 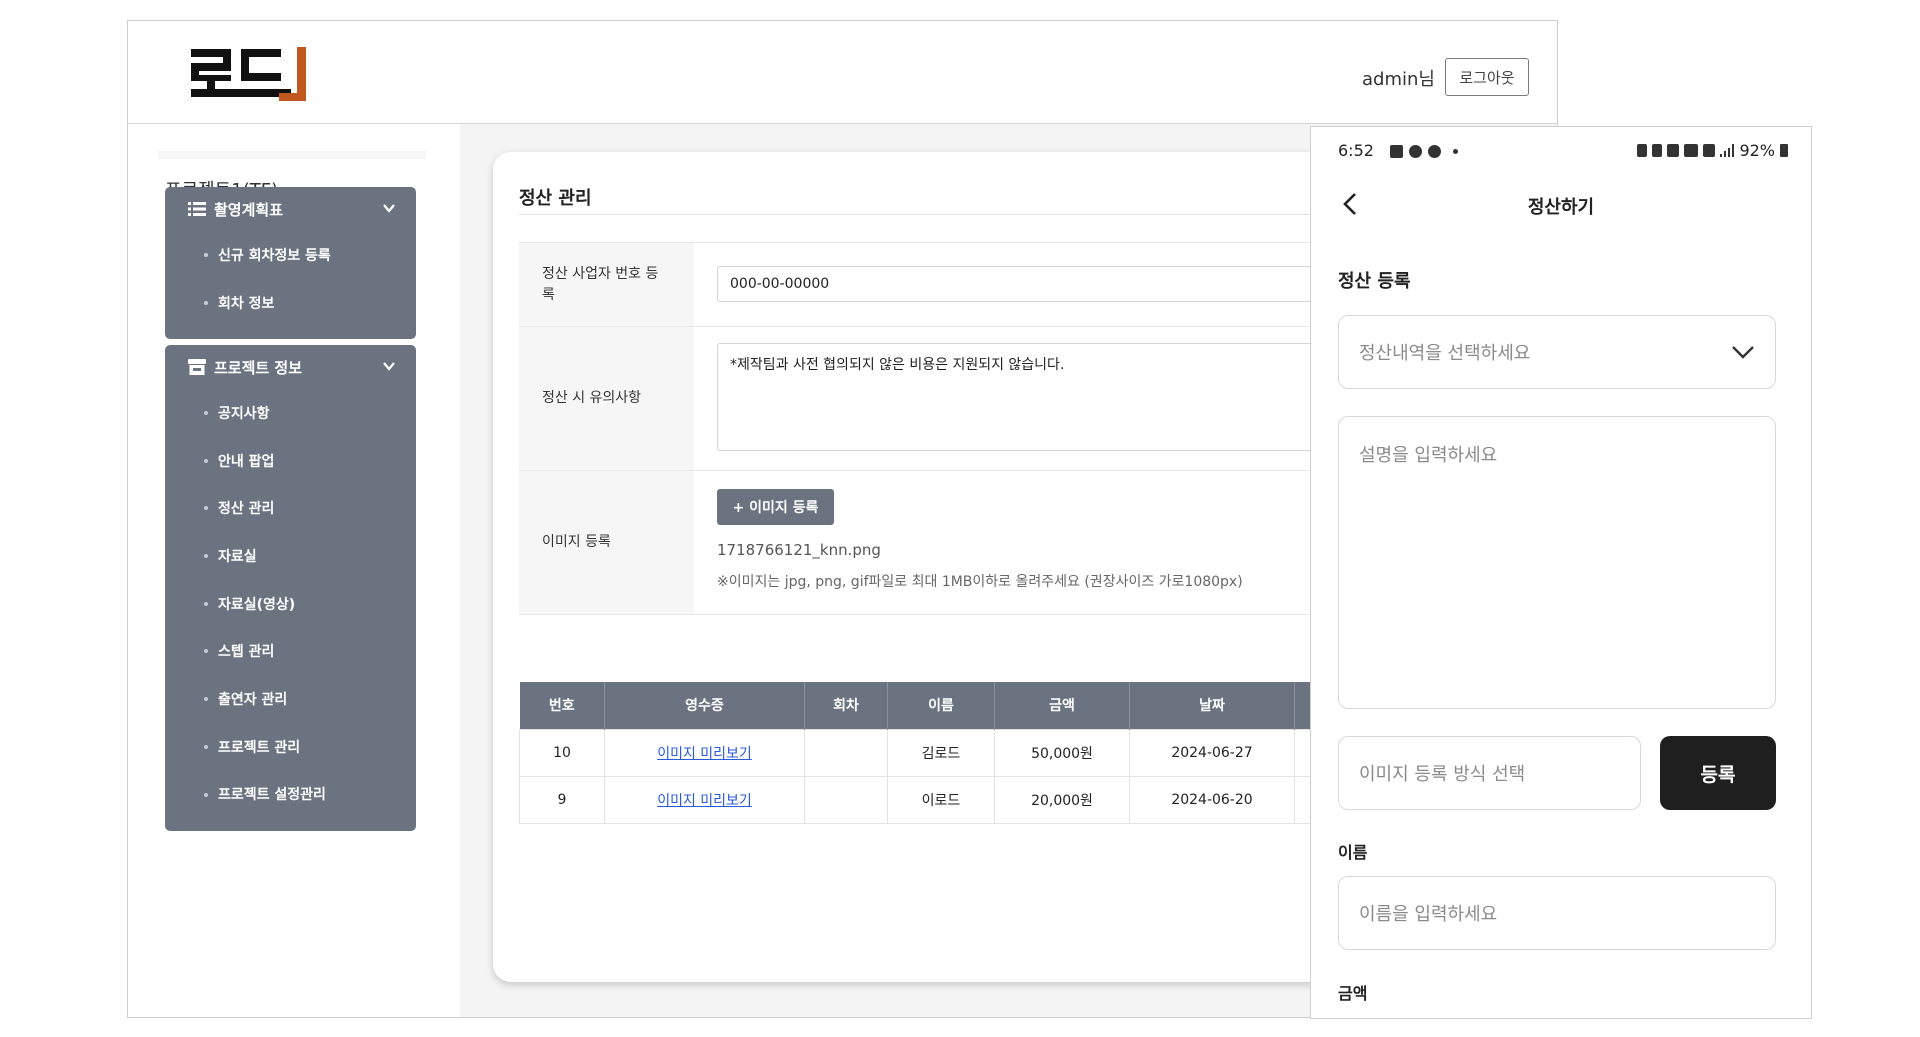 I want to click on list-icon, so click(x=197, y=209).